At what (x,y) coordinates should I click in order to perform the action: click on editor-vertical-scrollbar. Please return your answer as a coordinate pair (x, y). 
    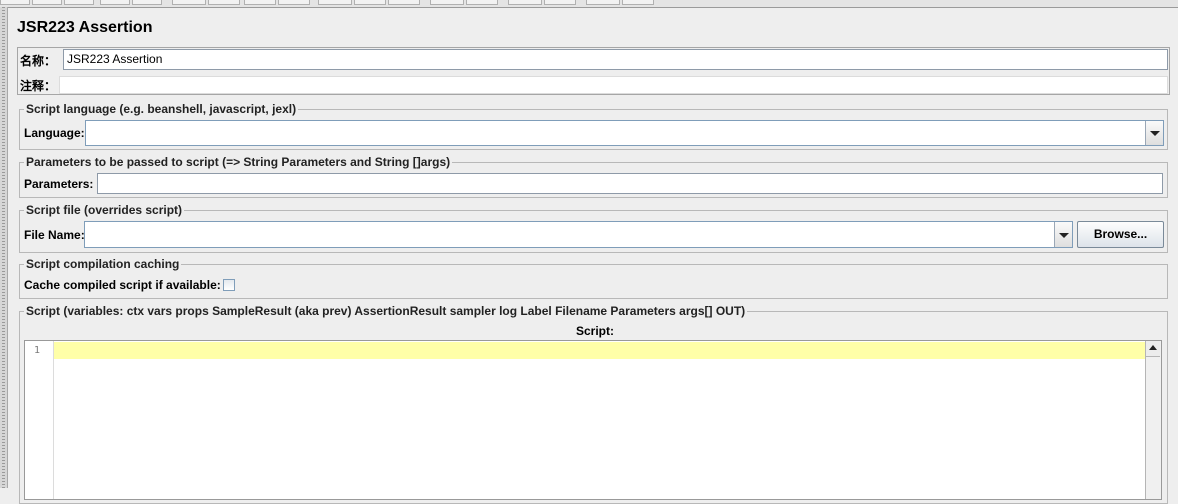
    Looking at the image, I should click on (1153, 420).